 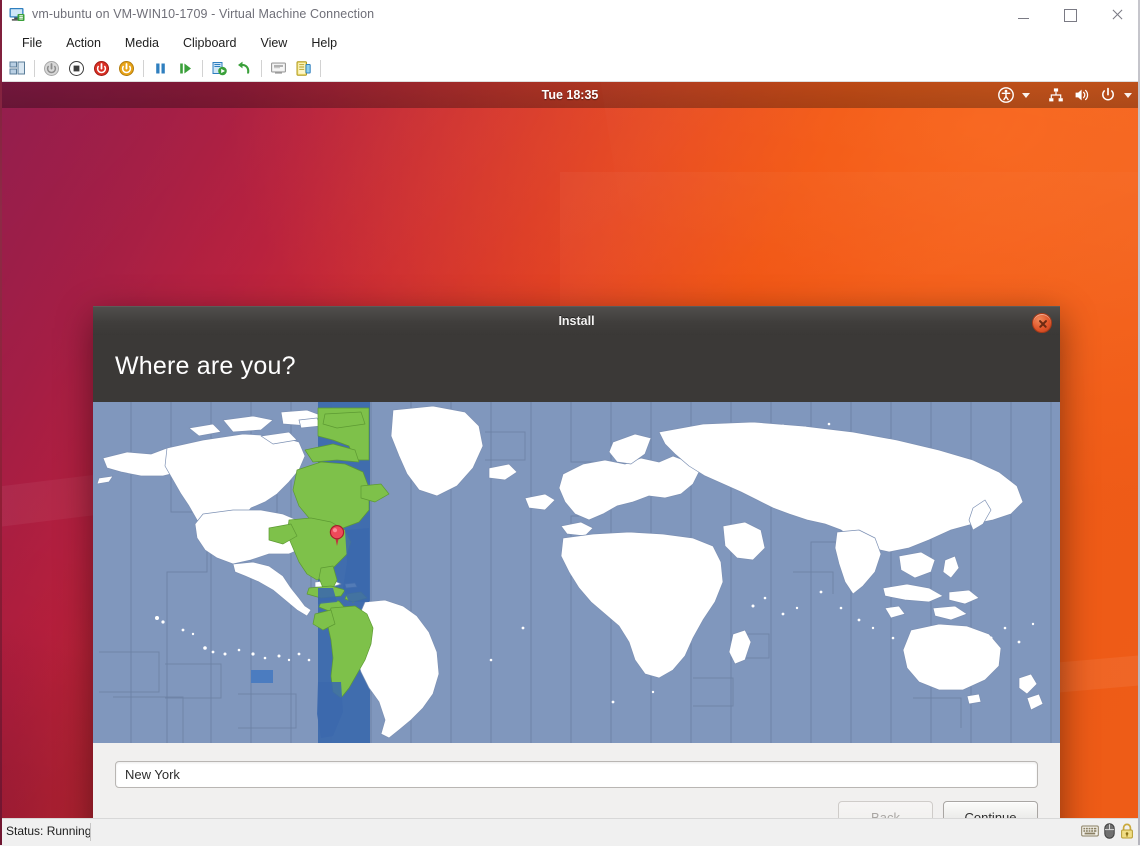 I want to click on menubar: File Action Media Clipboard View Help, so click(x=570, y=42).